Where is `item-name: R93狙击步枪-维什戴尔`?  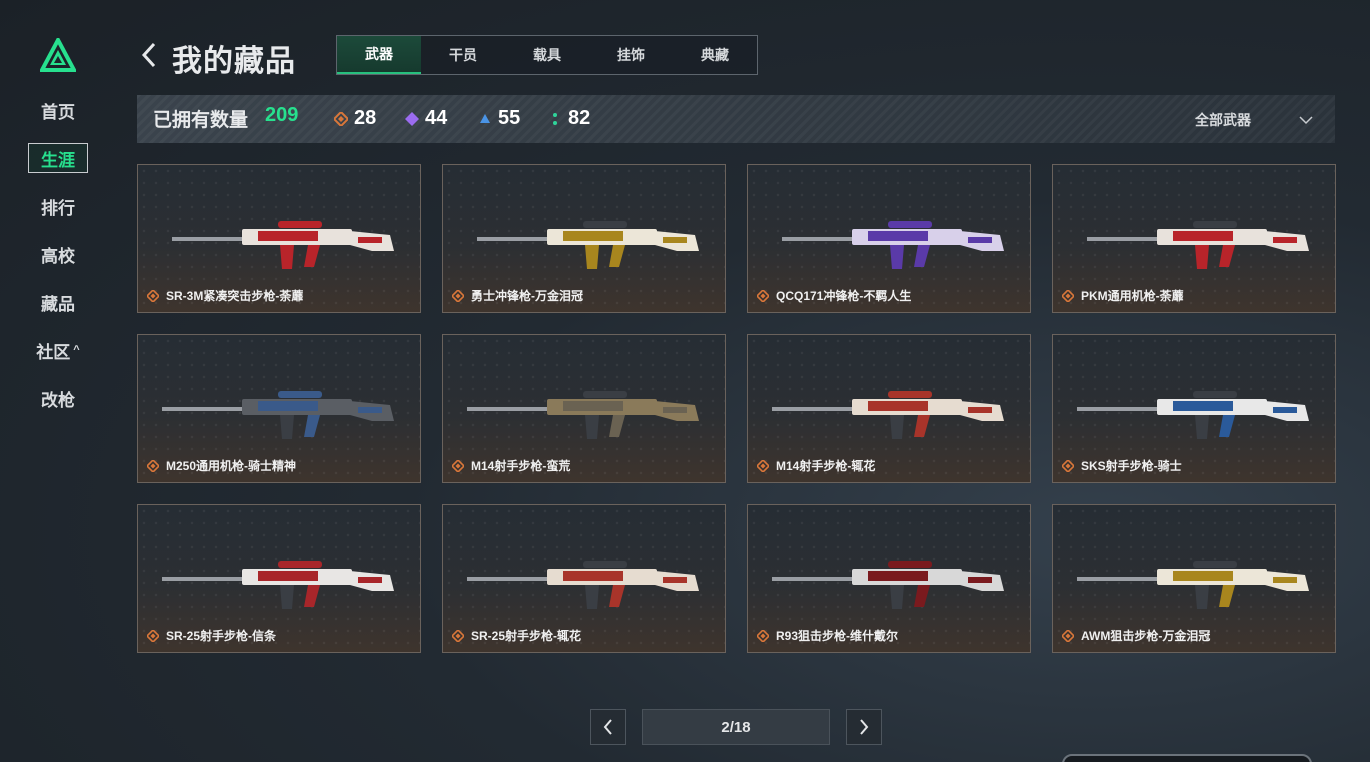 item-name: R93狙击步枪-维什戴尔 is located at coordinates (837, 636).